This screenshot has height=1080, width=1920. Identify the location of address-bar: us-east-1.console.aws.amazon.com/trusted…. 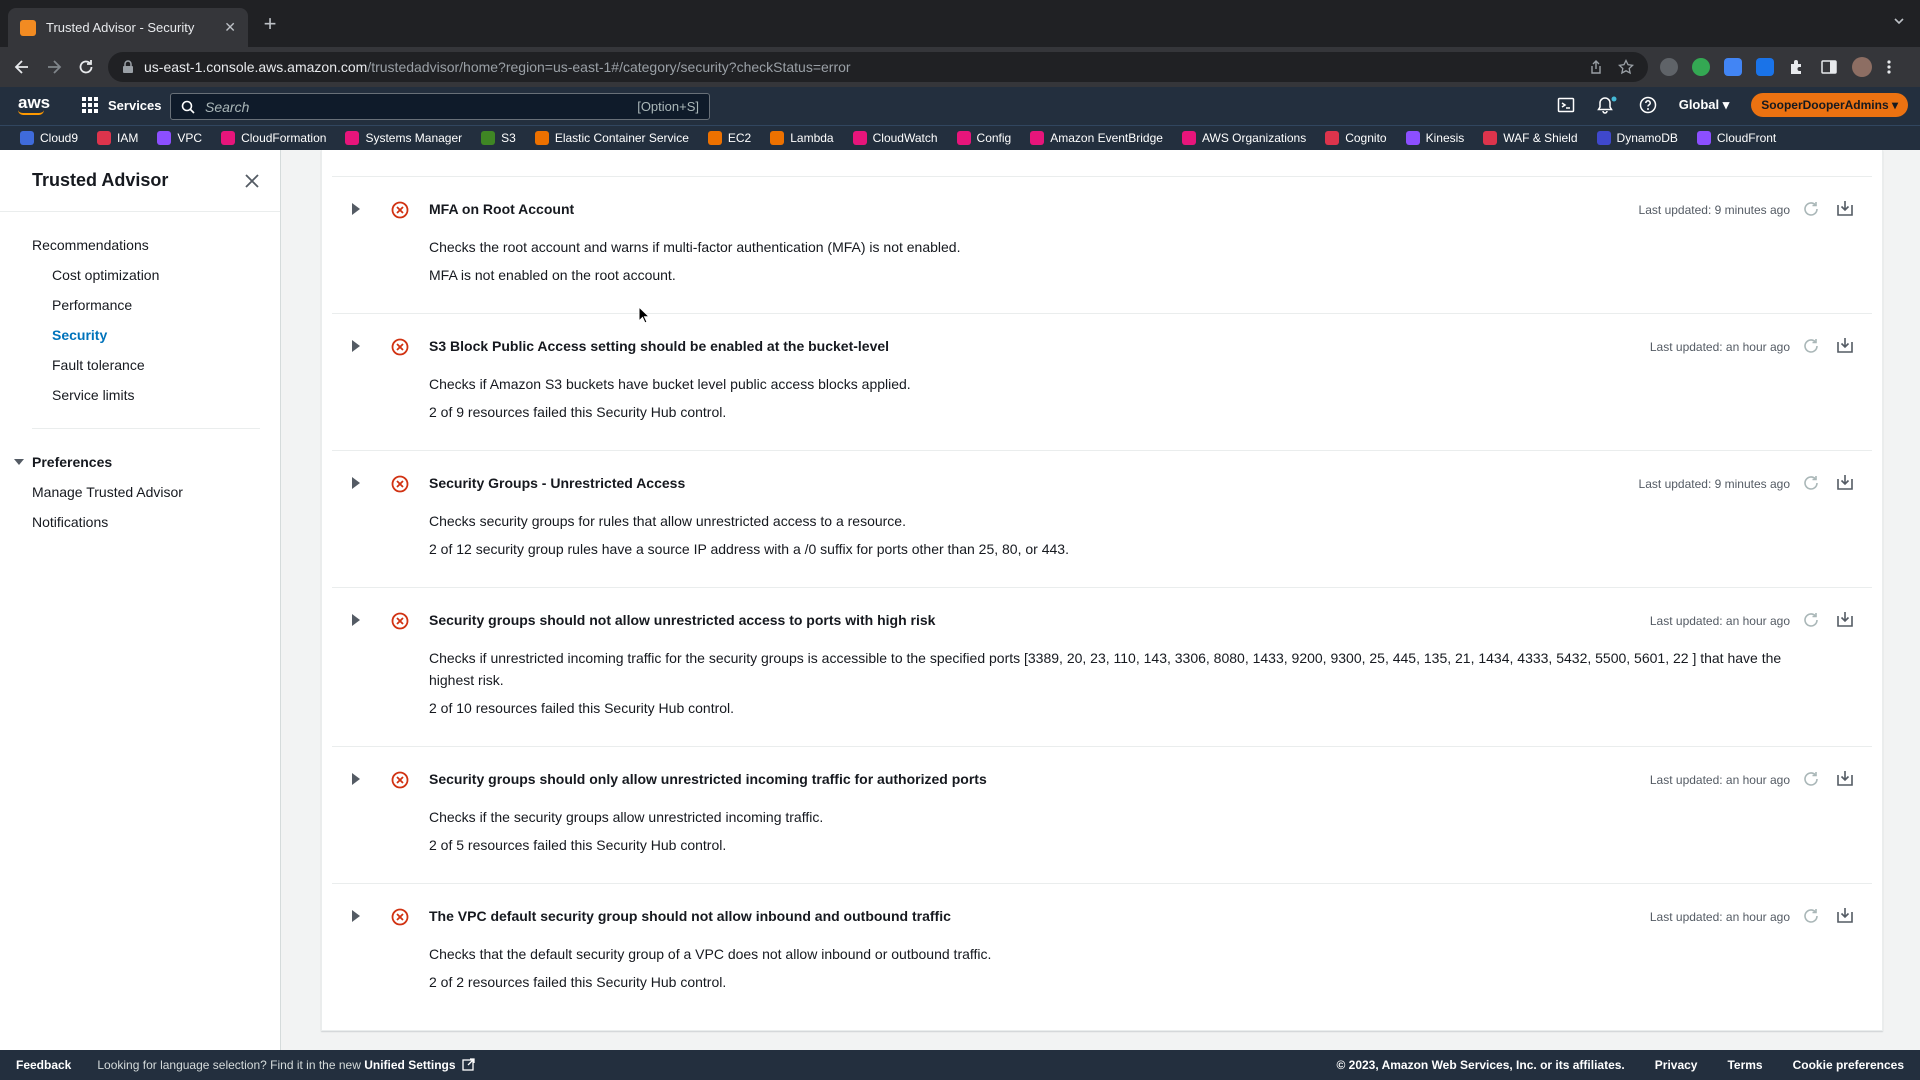
(878, 67).